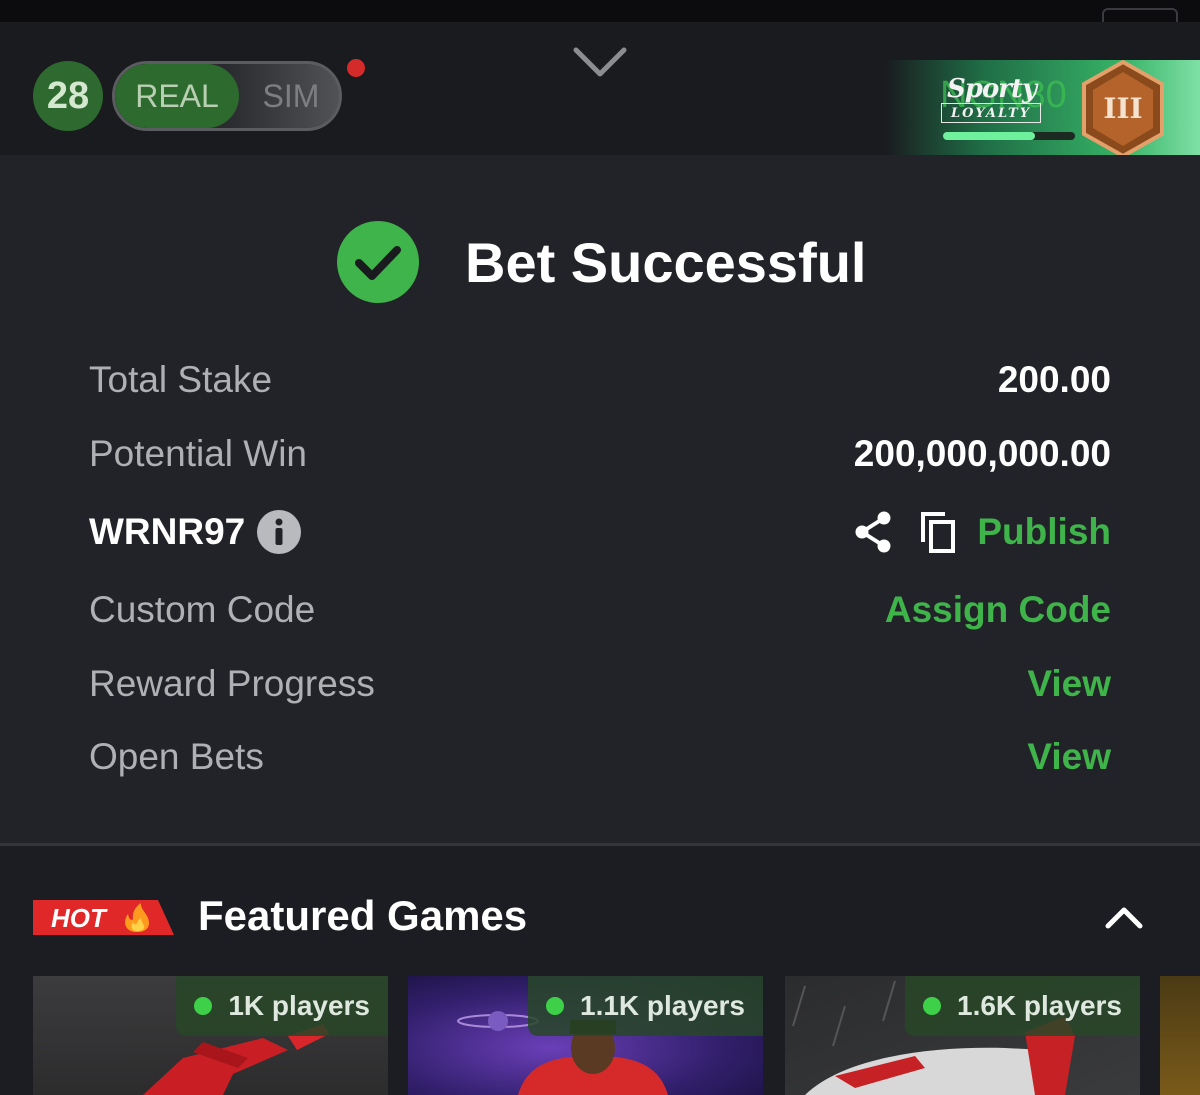  I want to click on loyalty-banner: NGN80 Sporty LOYALTY III, so click(1042, 109).